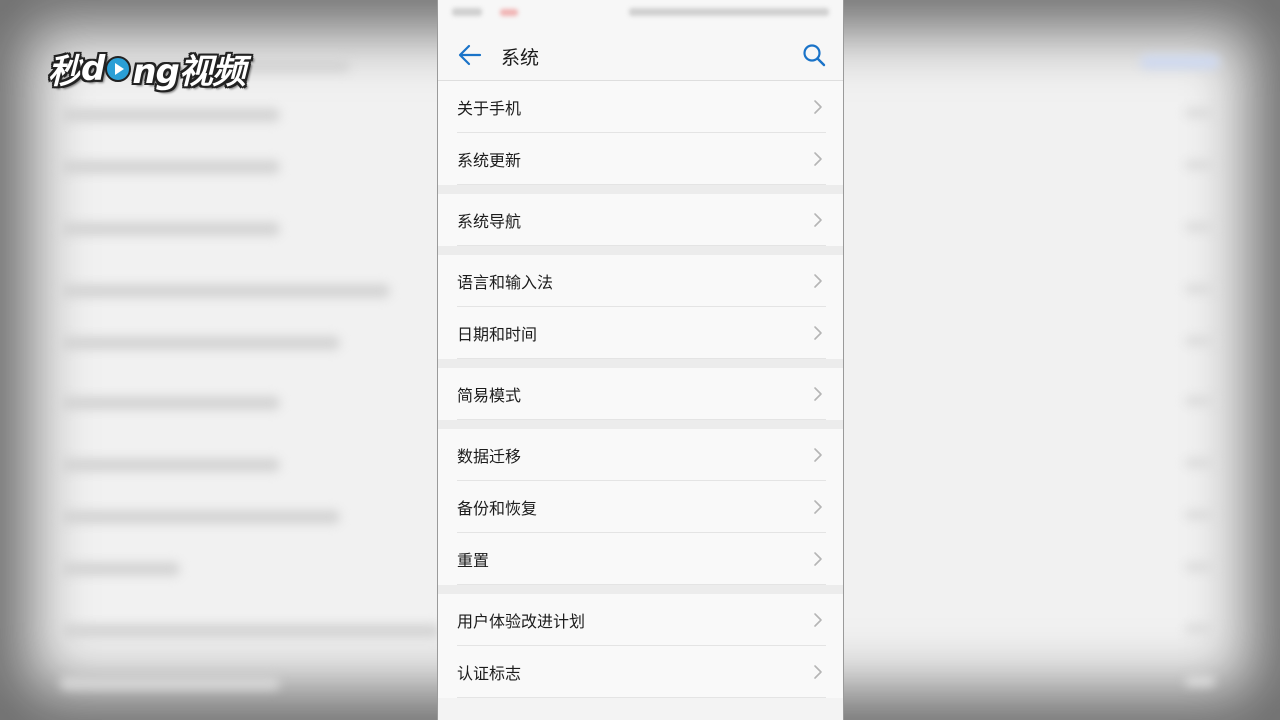 This screenshot has height=720, width=1280. Describe the element at coordinates (189, 72) in the screenshot. I see `watermark-text-3: ng视频` at that location.